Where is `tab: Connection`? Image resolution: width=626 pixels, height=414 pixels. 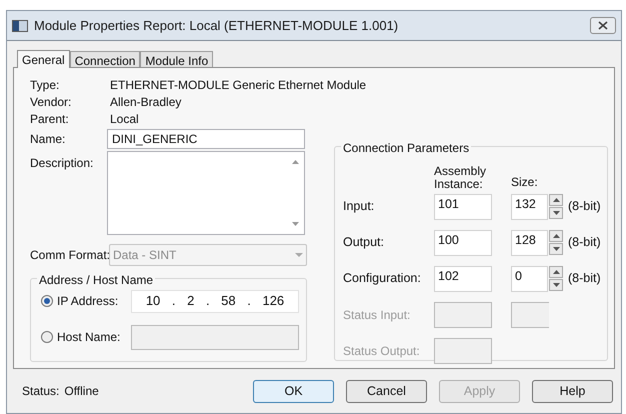 tab: Connection is located at coordinates (105, 59).